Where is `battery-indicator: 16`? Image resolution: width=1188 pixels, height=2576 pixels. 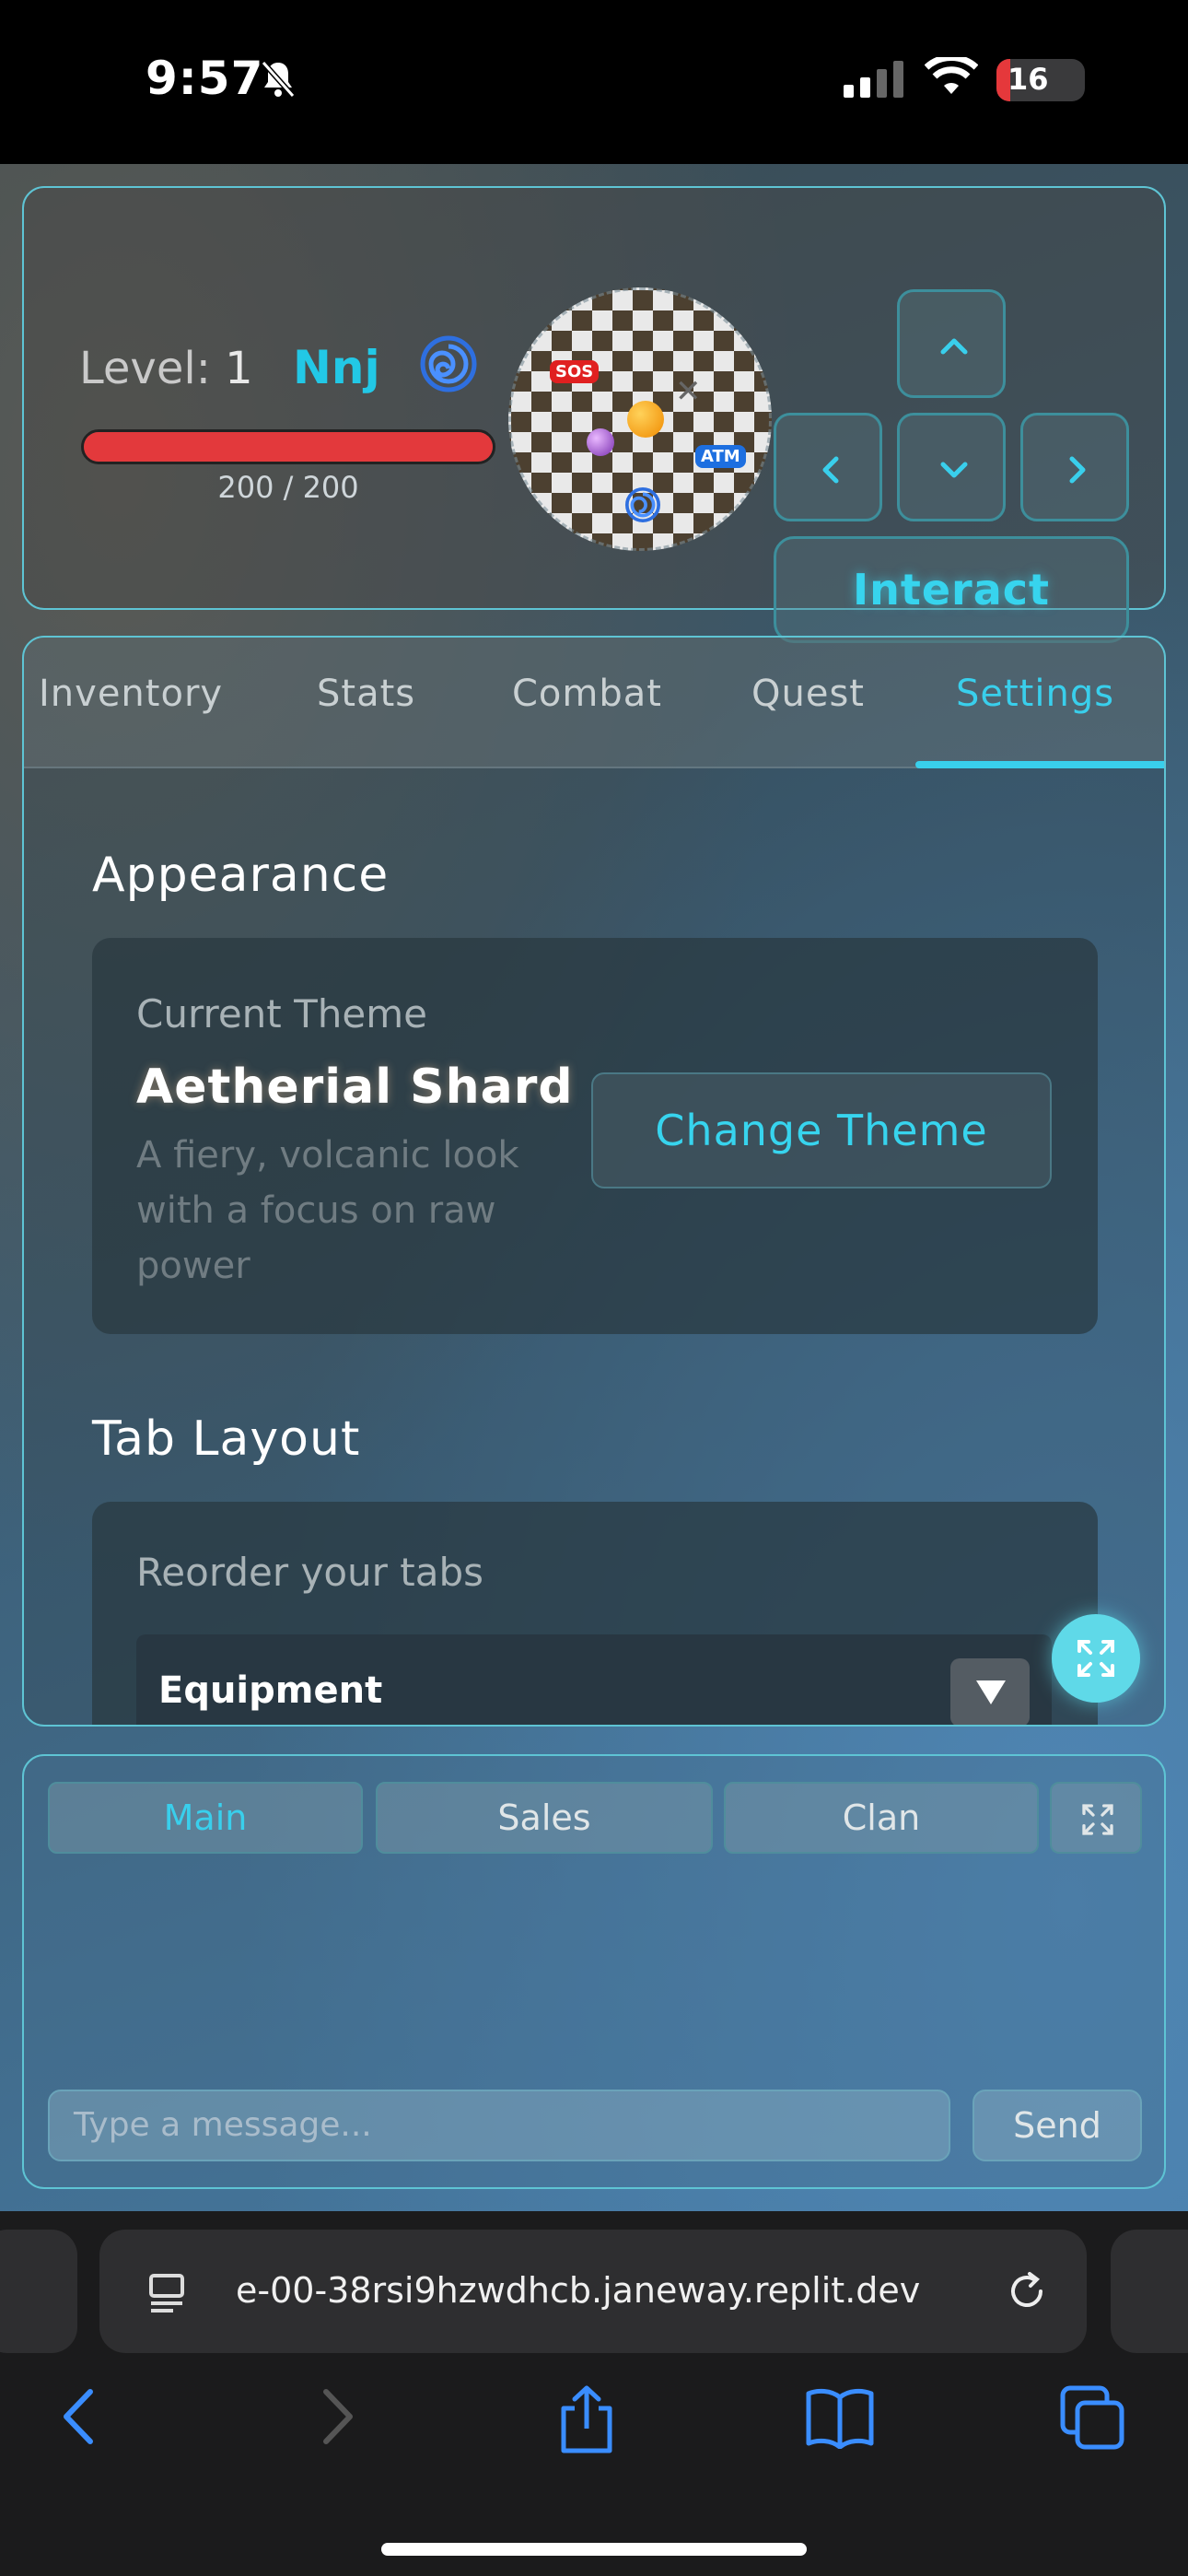
battery-indicator: 16 is located at coordinates (1040, 80).